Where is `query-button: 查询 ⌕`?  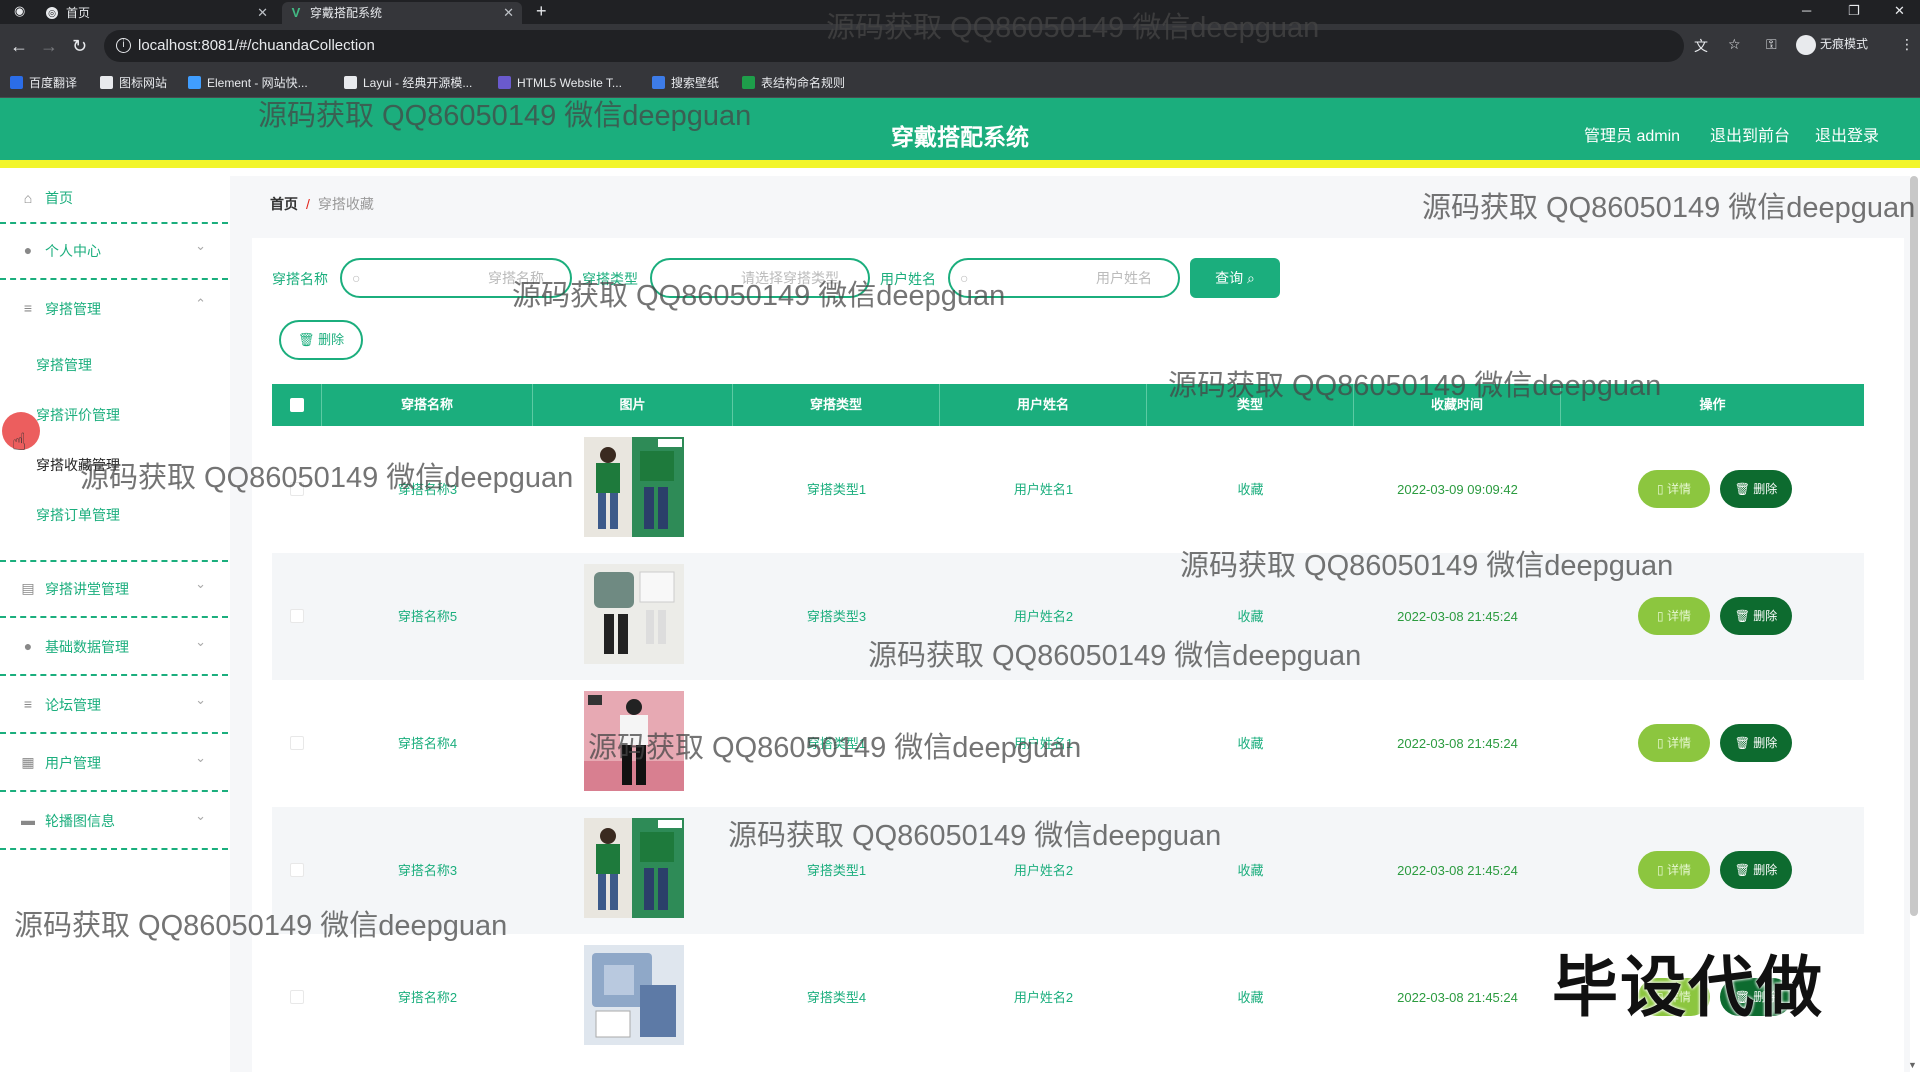 query-button: 查询 ⌕ is located at coordinates (1235, 278).